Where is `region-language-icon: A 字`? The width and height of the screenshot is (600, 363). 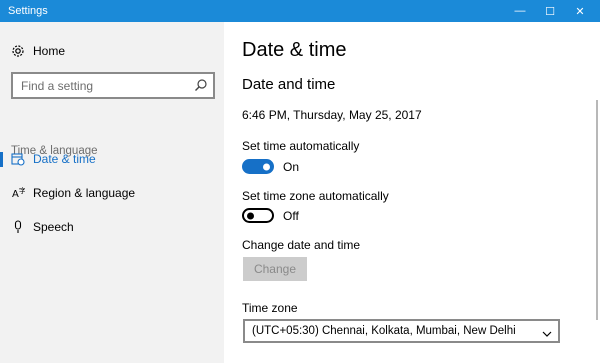 region-language-icon: A 字 is located at coordinates (18, 193).